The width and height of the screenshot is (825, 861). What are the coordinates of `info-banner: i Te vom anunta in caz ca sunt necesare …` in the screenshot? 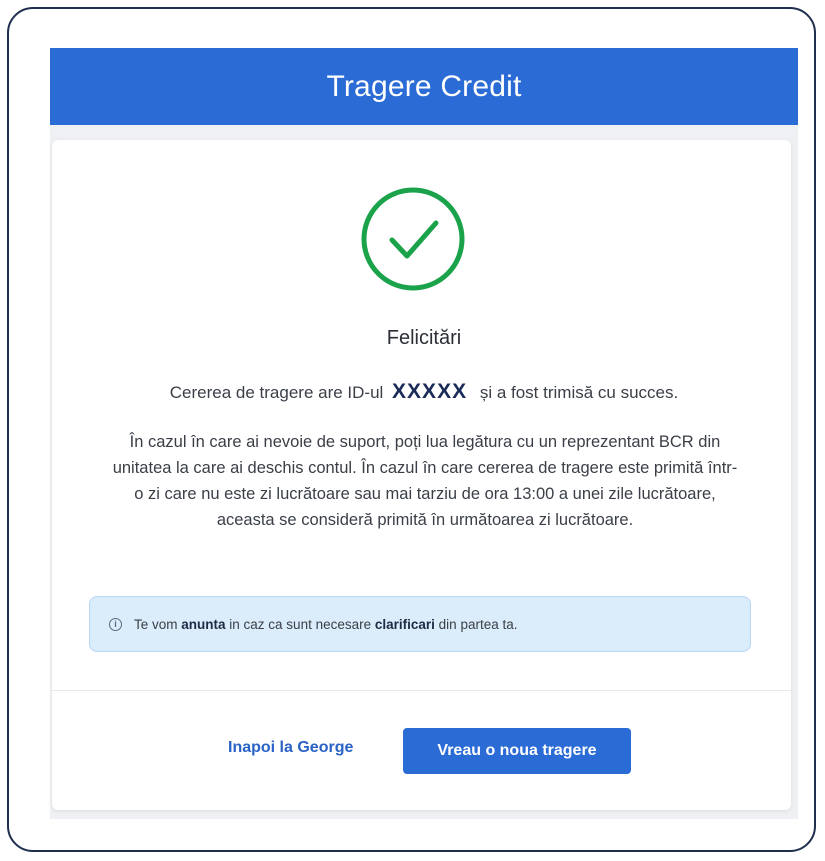 It's located at (420, 624).